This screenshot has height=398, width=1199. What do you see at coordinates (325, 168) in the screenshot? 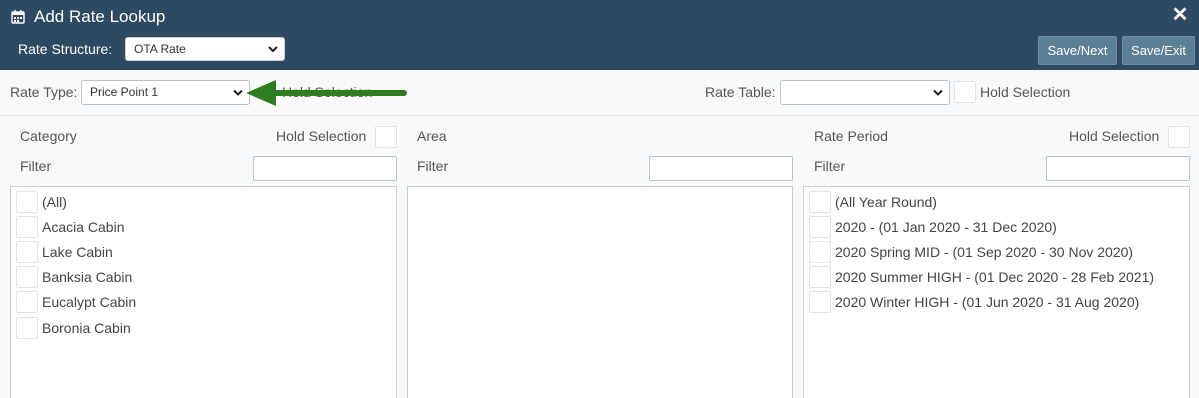
I see `category-filter-input` at bounding box center [325, 168].